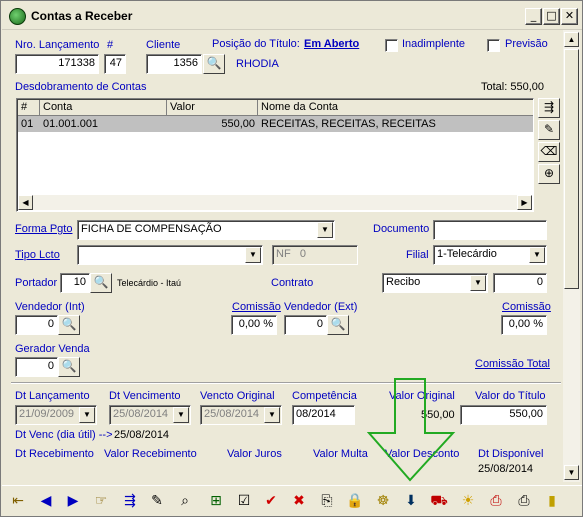  Describe the element at coordinates (551, 16) in the screenshot. I see `maximize-button: □` at that location.